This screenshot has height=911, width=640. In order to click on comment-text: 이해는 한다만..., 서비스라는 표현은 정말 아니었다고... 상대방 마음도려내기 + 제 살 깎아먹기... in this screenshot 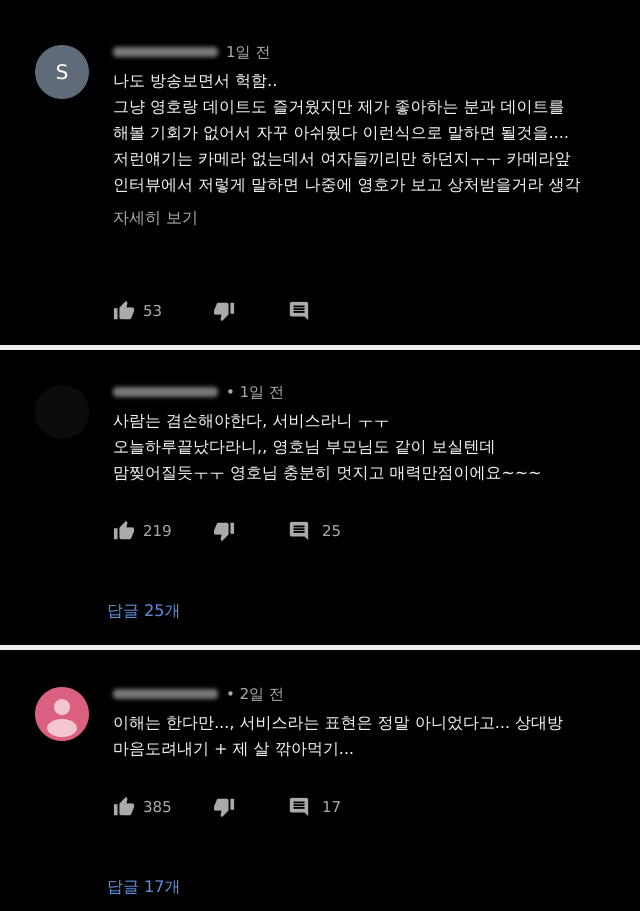, I will do `click(338, 736)`.